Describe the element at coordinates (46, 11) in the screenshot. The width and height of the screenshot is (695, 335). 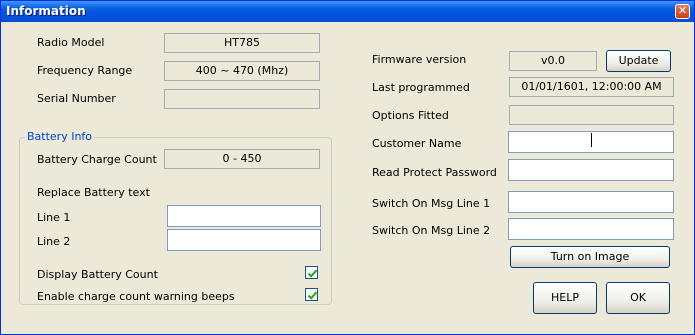
I see `window-title: Information` at that location.